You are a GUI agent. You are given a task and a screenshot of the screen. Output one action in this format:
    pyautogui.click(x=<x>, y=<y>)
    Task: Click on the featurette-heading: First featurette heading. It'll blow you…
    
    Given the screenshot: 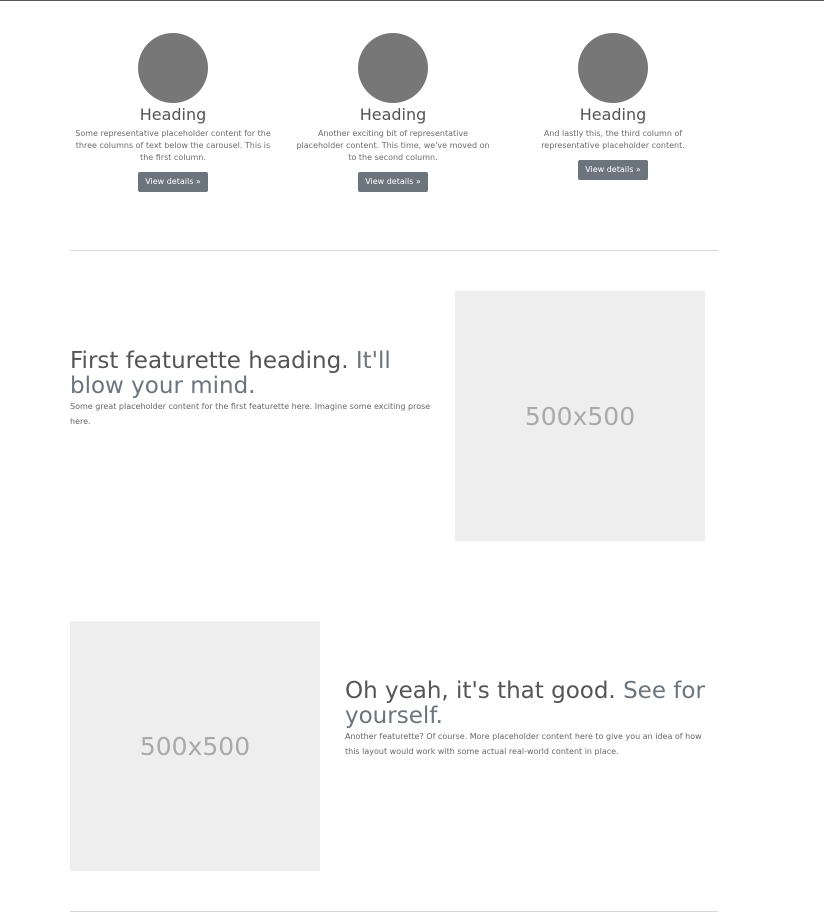 What is the action you would take?
    pyautogui.click(x=259, y=374)
    